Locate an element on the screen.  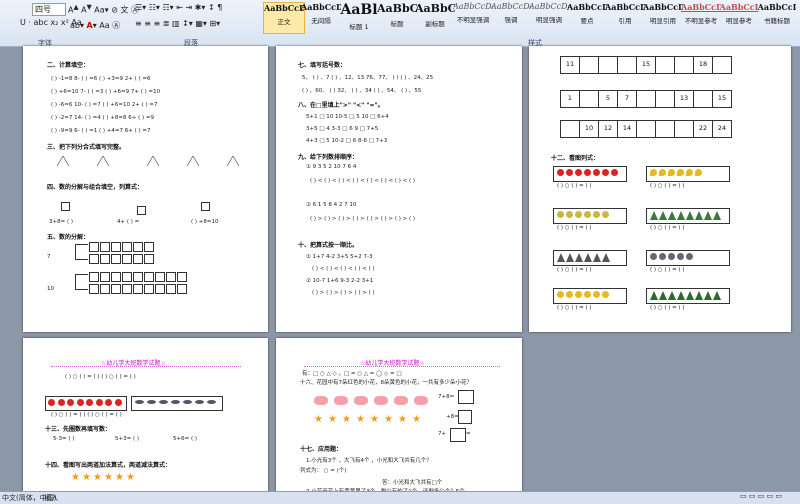
grid-cell: 24 is located at coordinates (722, 129).